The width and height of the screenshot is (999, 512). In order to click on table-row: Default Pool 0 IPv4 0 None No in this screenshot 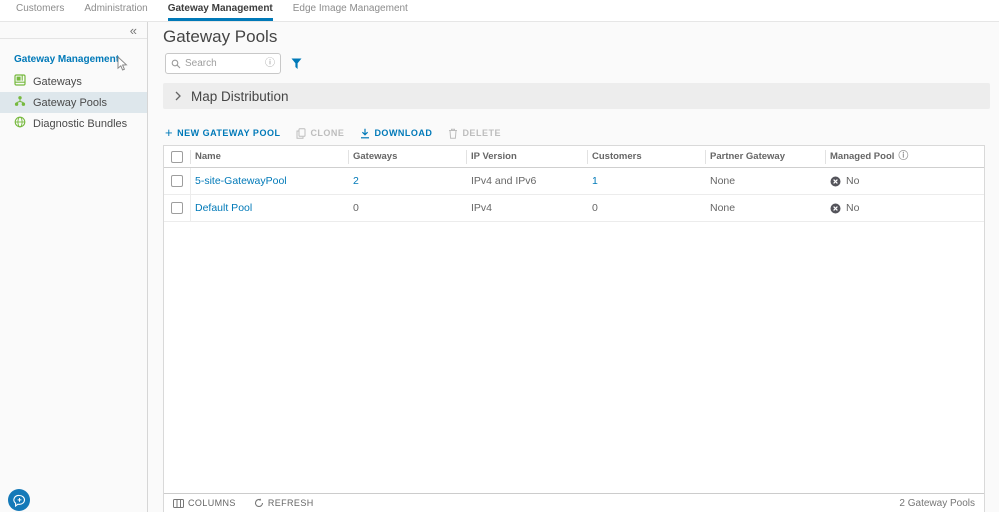, I will do `click(574, 208)`.